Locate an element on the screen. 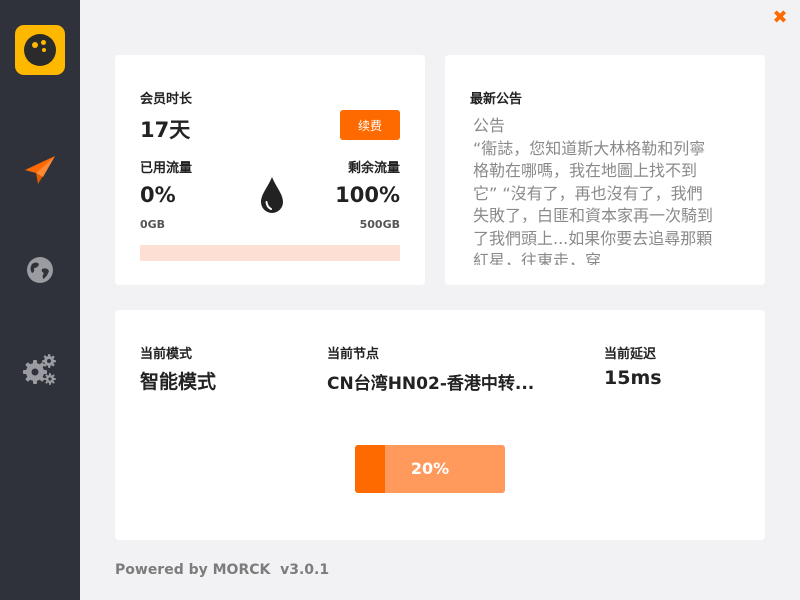 This screenshot has height=600, width=800. remaining-traffic-percent: 100% is located at coordinates (367, 195).